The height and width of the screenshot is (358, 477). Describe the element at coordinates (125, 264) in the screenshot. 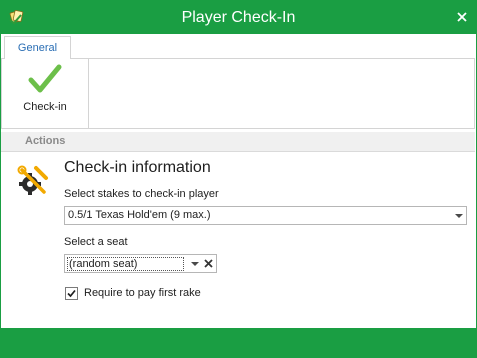

I see `seat-value: (random seat)` at that location.